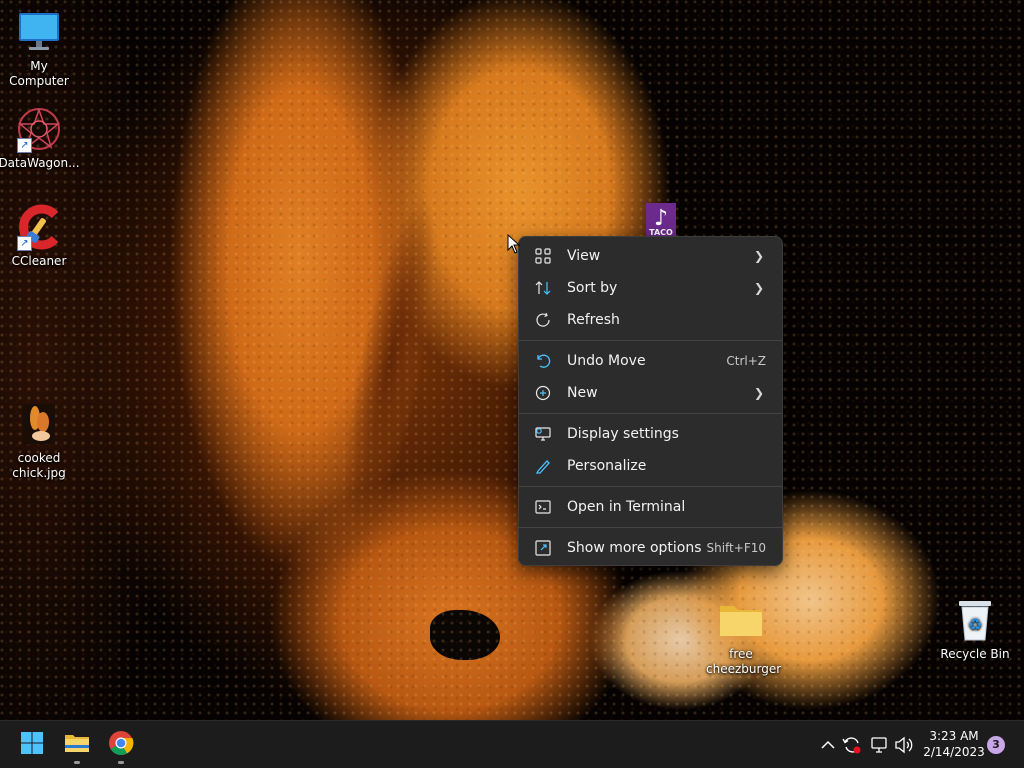 This screenshot has height=768, width=1024. What do you see at coordinates (996, 745) in the screenshot?
I see `notification-badge: 3` at bounding box center [996, 745].